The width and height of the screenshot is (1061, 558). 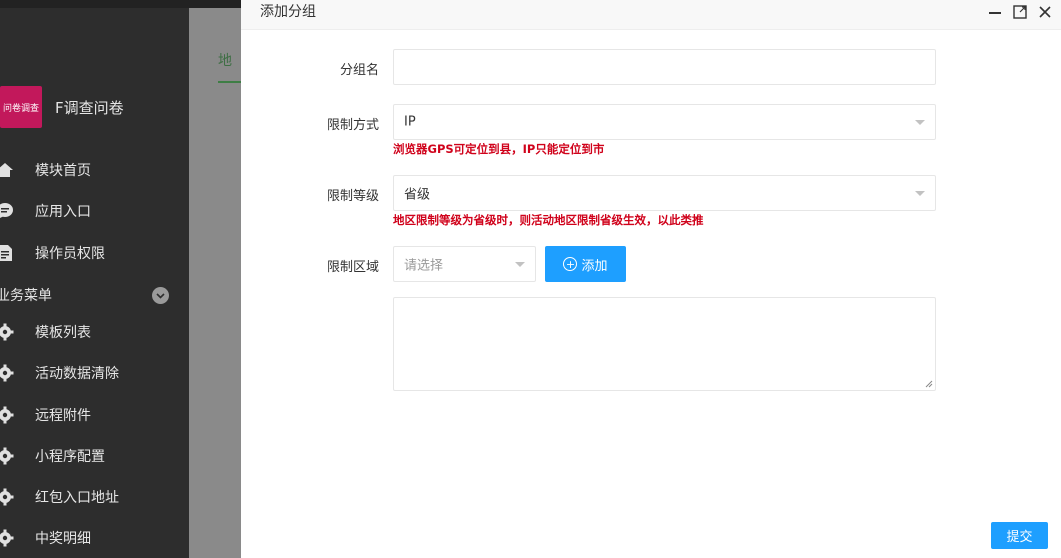 I want to click on sidebar-item-remote-attachments: 远程附件, so click(x=94, y=415).